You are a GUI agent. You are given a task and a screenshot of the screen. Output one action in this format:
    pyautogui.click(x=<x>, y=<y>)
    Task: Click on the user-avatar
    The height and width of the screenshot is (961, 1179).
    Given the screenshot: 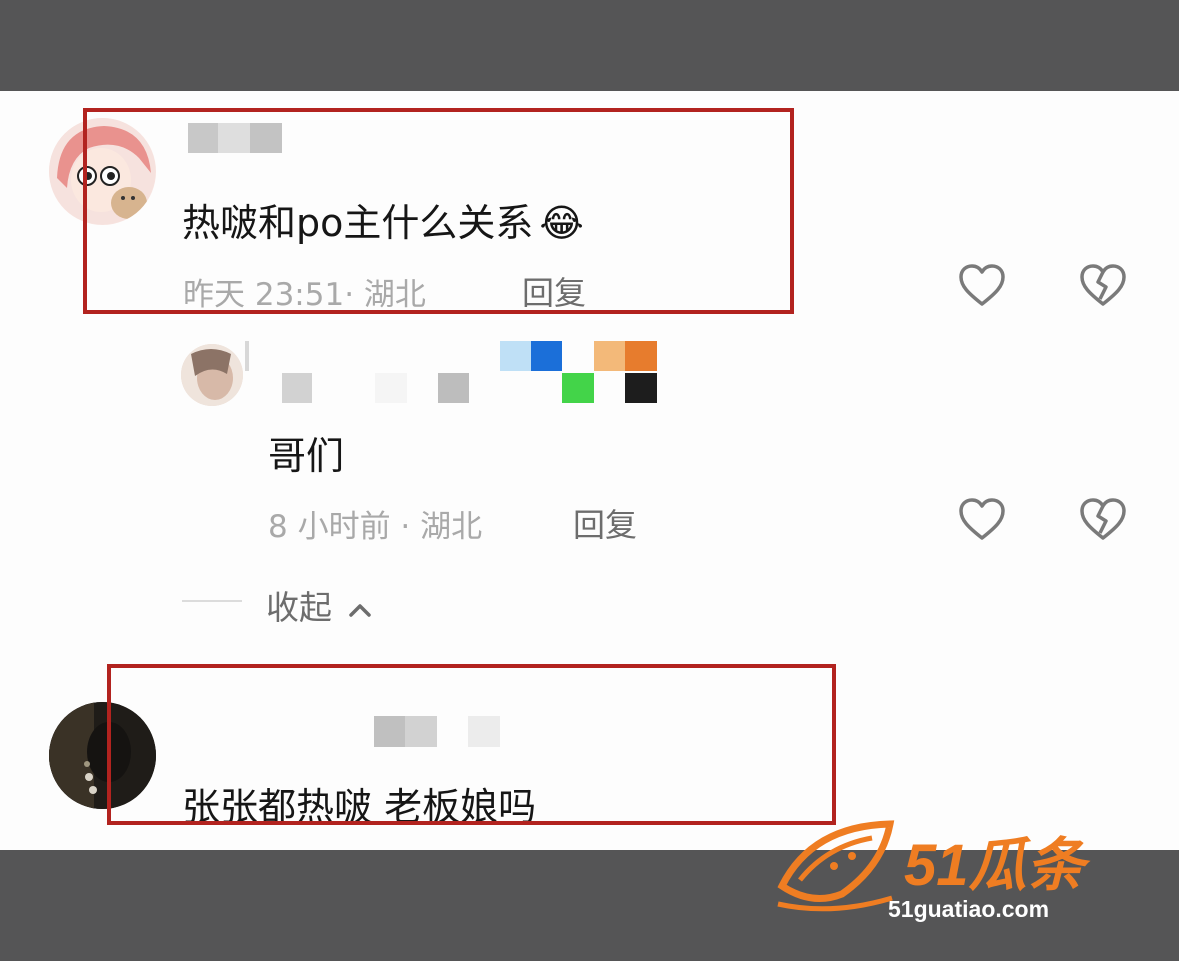 What is the action you would take?
    pyautogui.click(x=212, y=375)
    